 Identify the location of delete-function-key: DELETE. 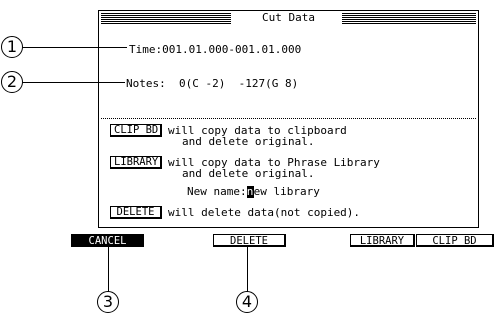
(249, 240).